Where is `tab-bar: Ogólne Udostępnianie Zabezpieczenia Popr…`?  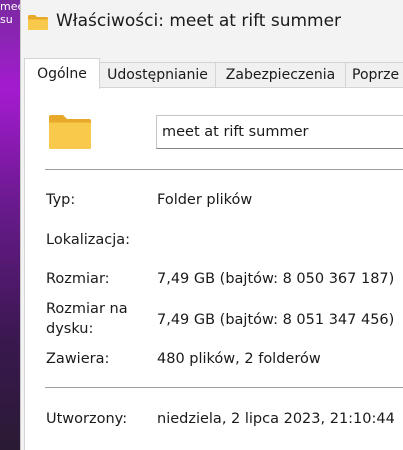 tab-bar: Ogólne Udostępnianie Zabezpieczenia Popr… is located at coordinates (213, 73).